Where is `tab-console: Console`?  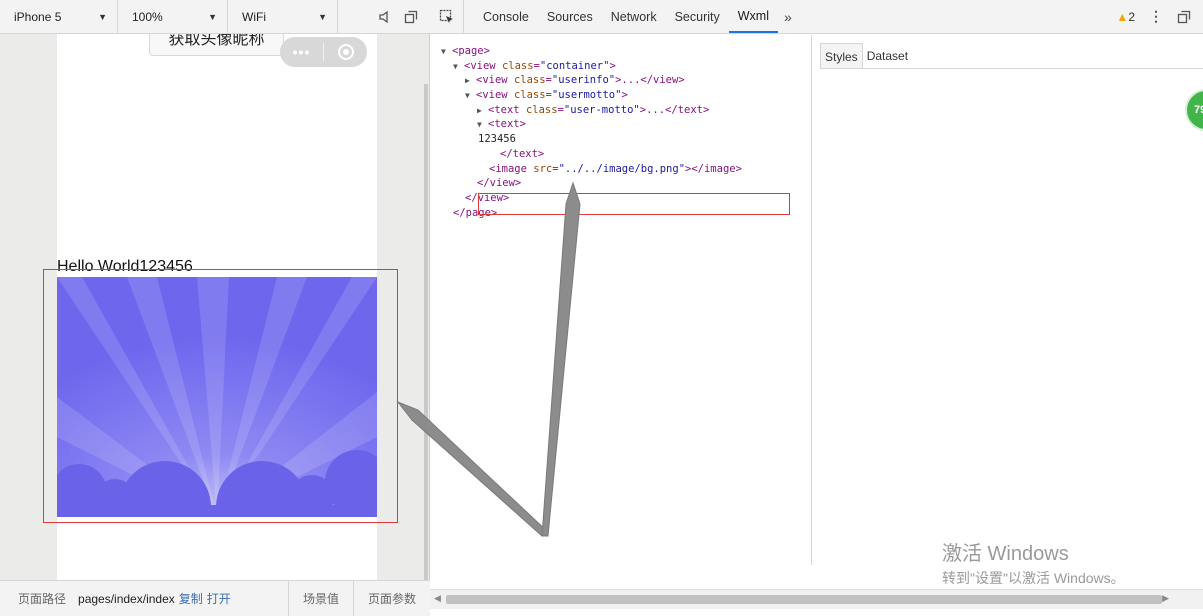 tab-console: Console is located at coordinates (506, 16).